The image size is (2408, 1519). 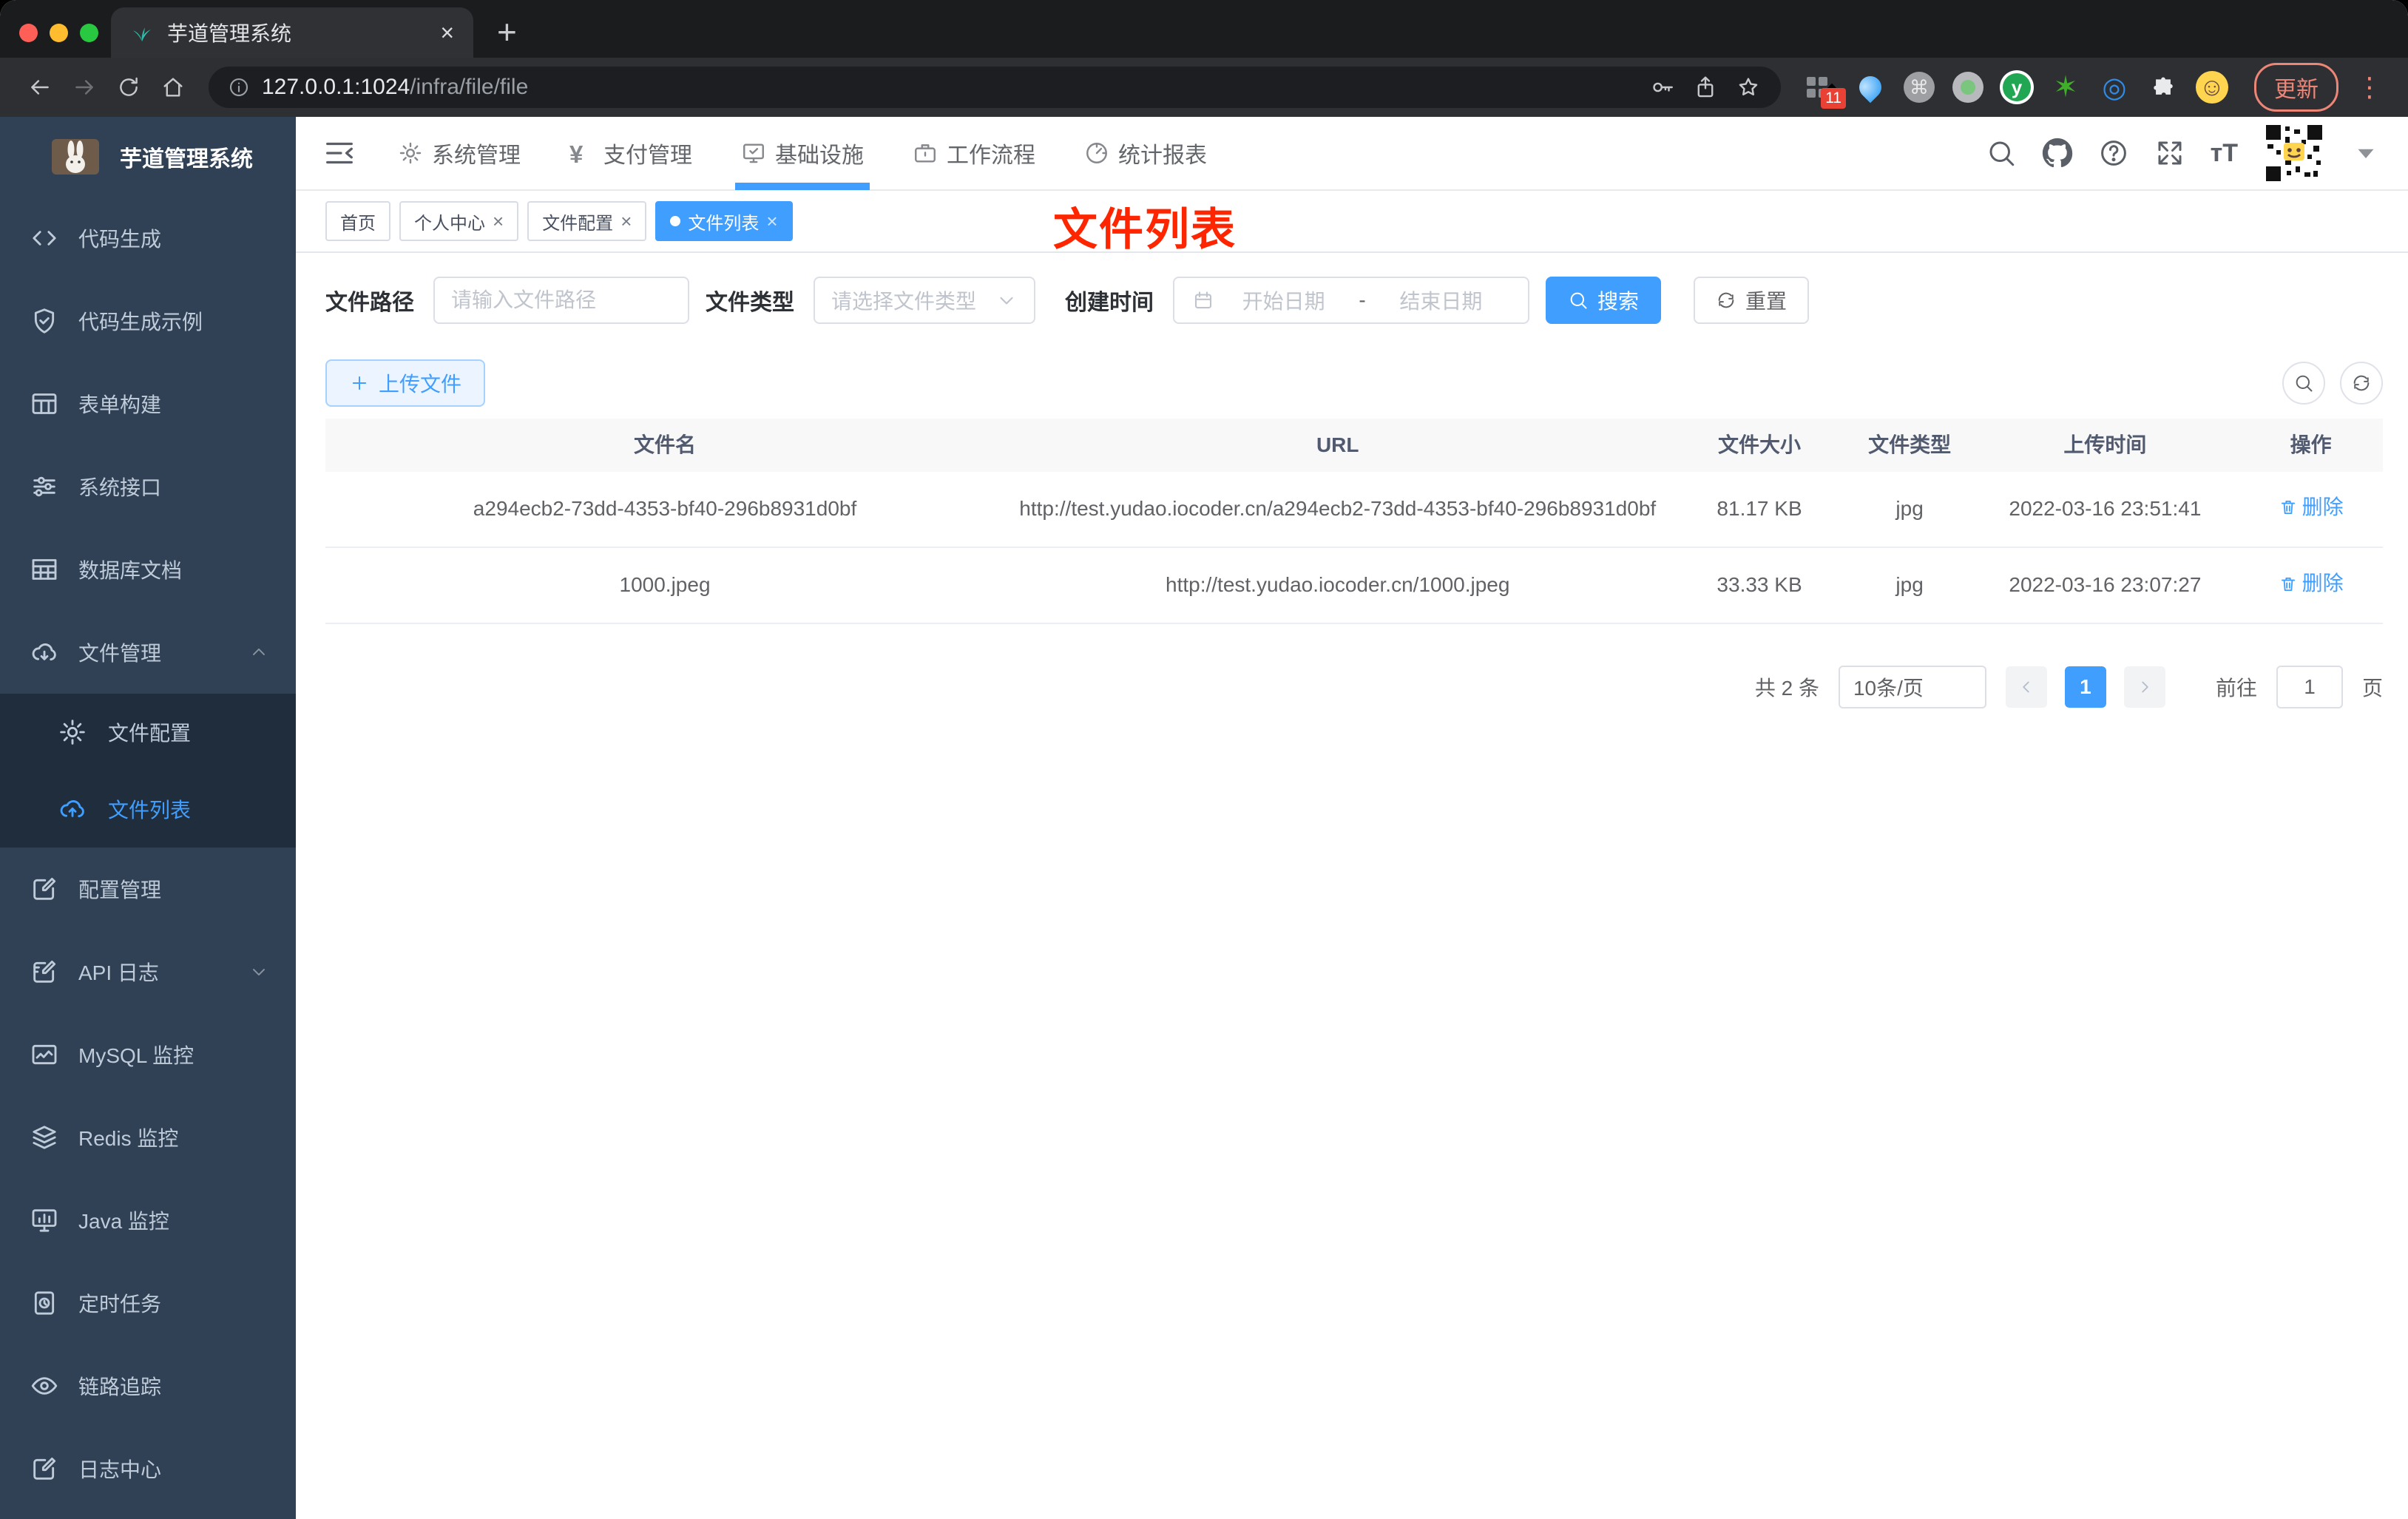 I want to click on password-key-icon, so click(x=1663, y=87).